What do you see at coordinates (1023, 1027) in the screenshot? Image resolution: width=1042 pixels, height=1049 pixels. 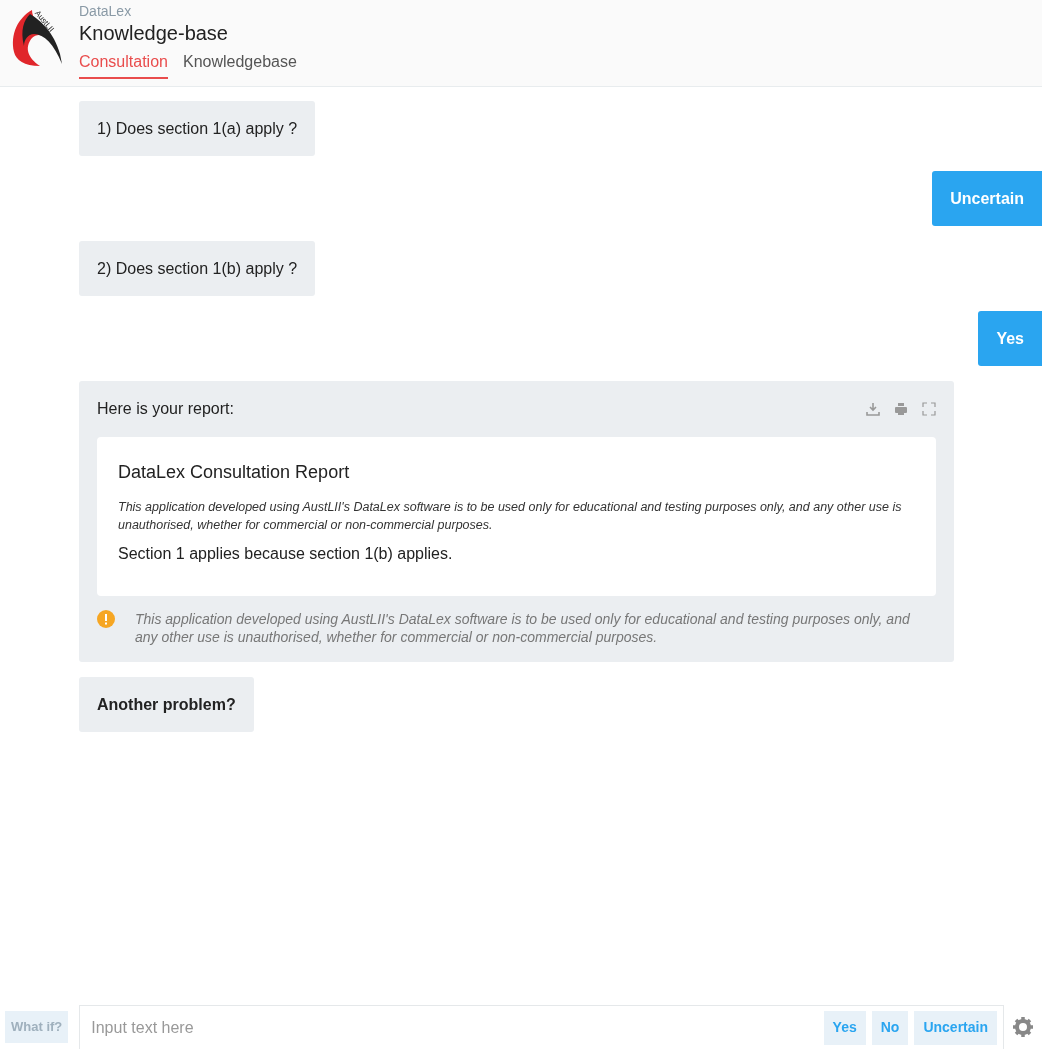 I see `settings-icon` at bounding box center [1023, 1027].